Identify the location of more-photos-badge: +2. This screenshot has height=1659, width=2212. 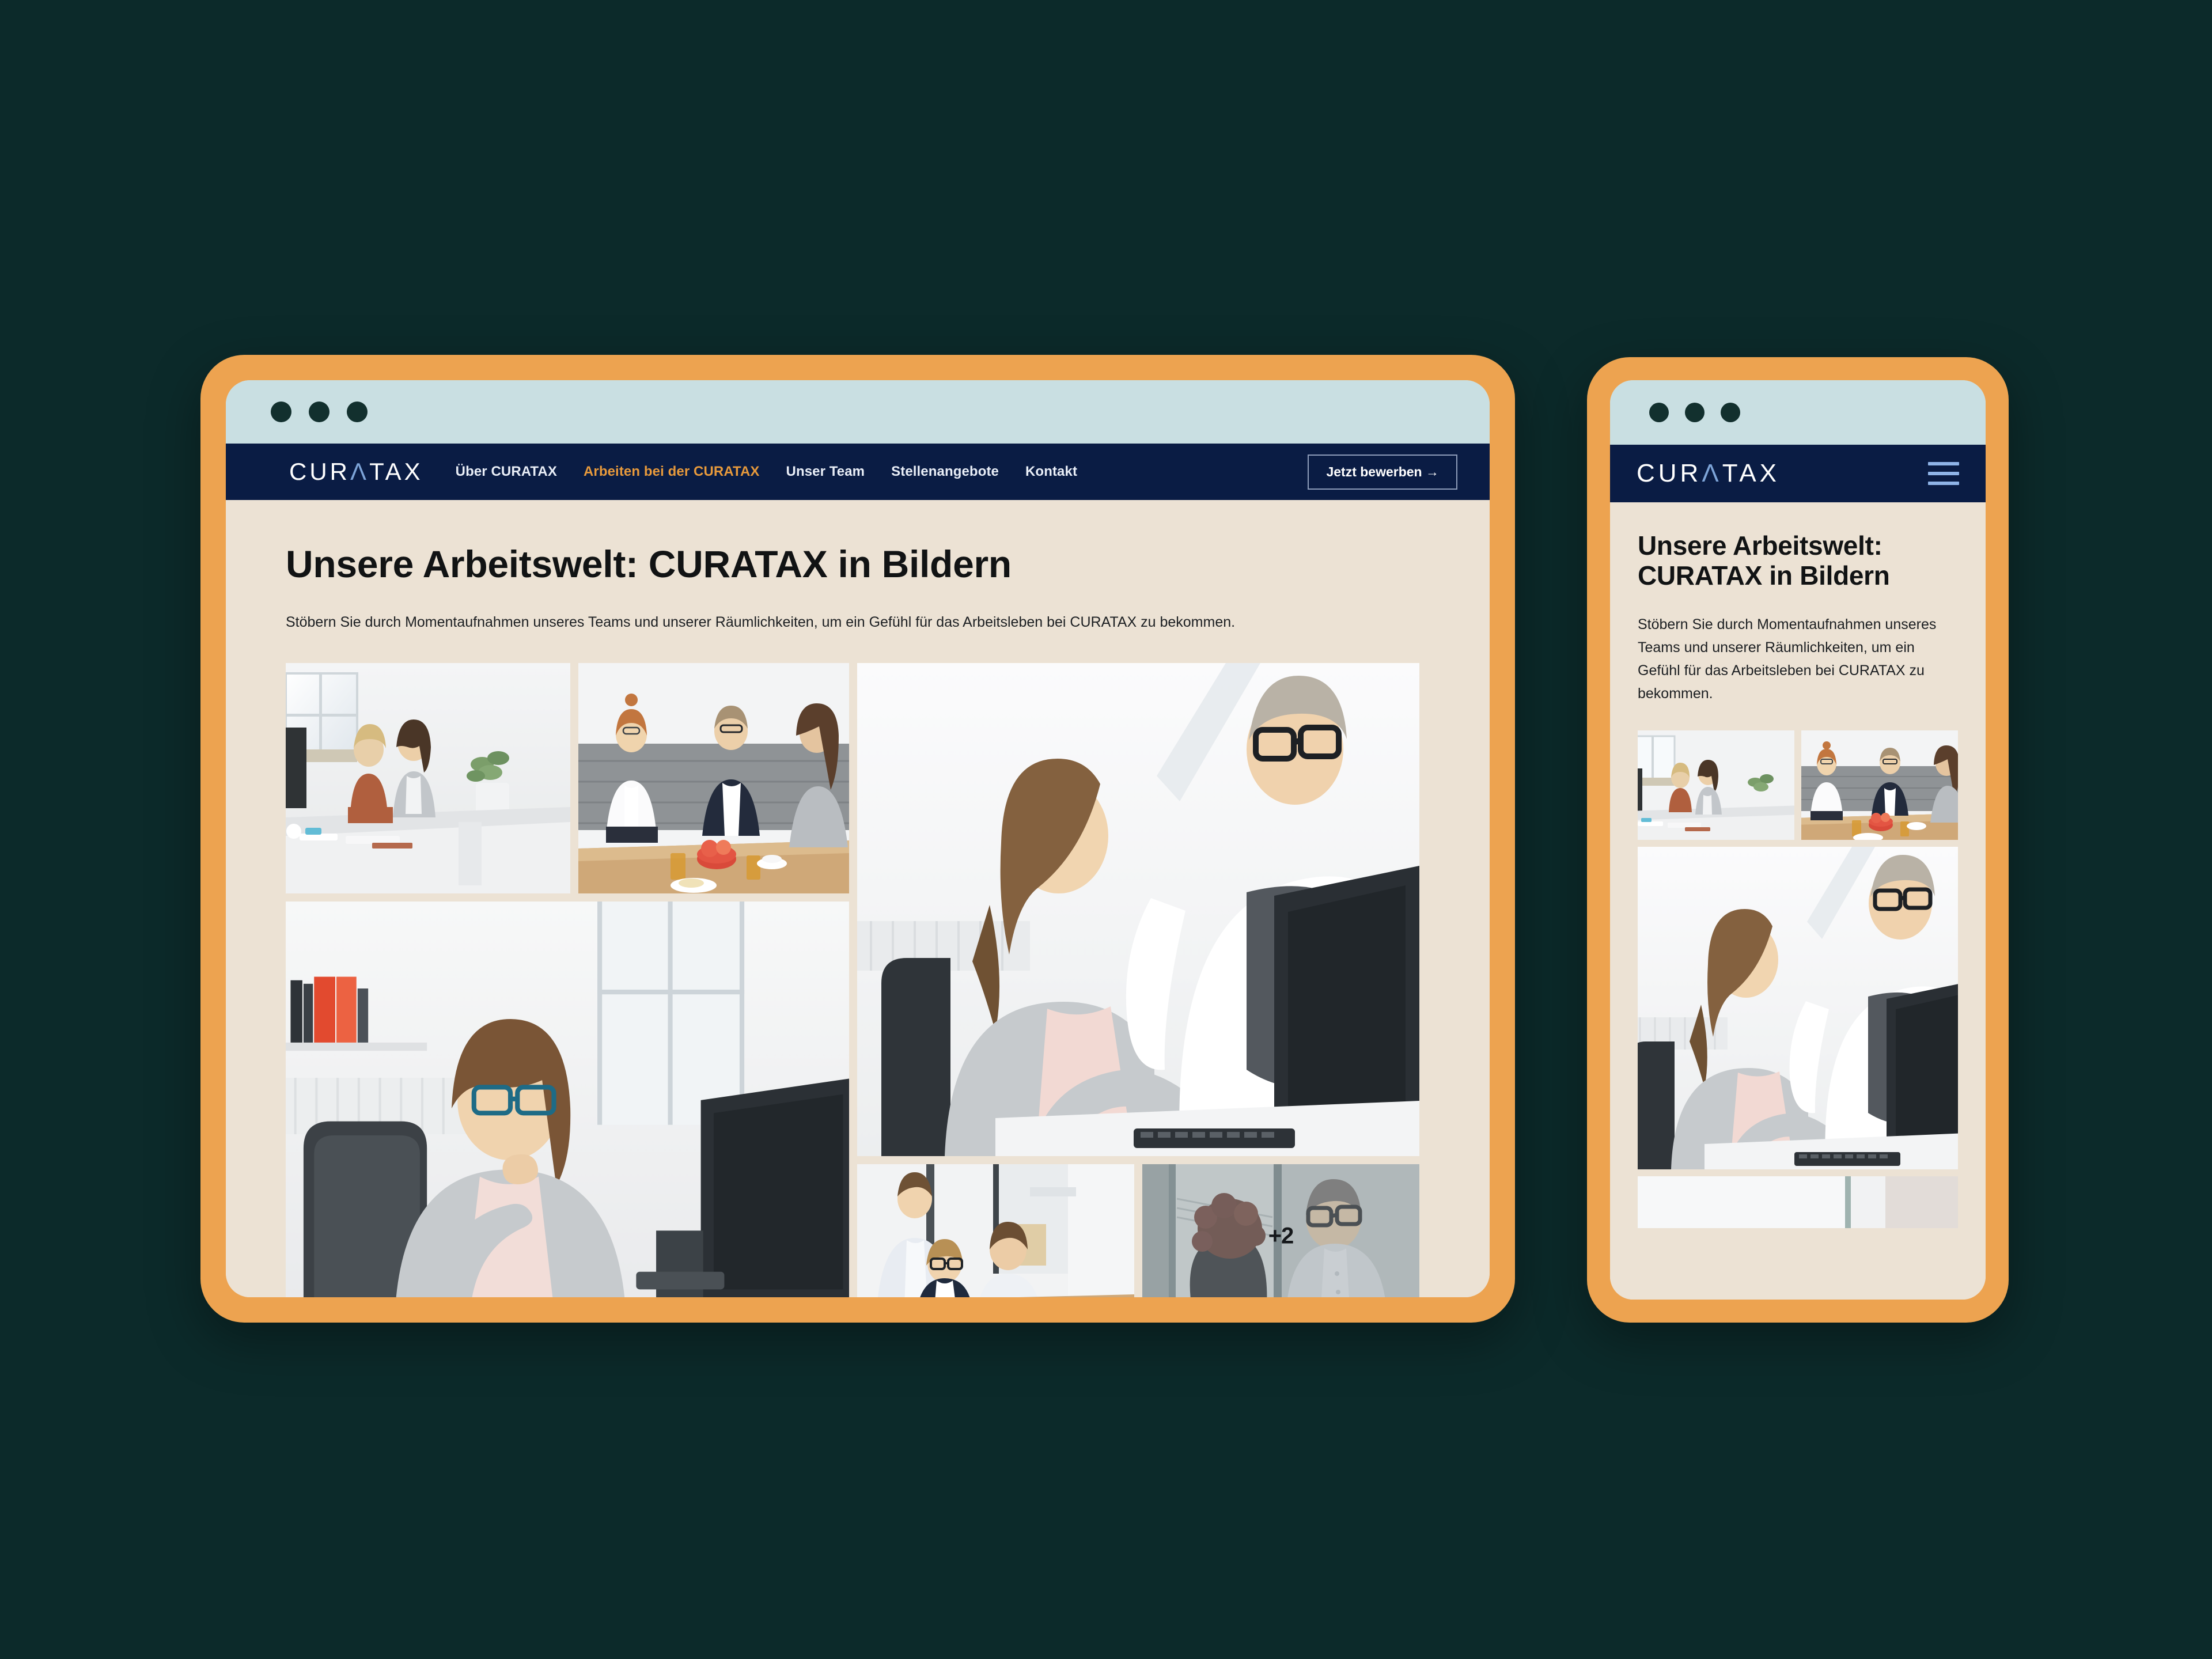
(1281, 1236).